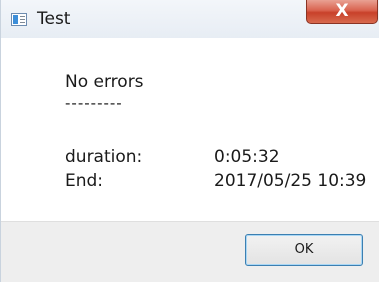  Describe the element at coordinates (54, 19) in the screenshot. I see `window-title: Test` at that location.